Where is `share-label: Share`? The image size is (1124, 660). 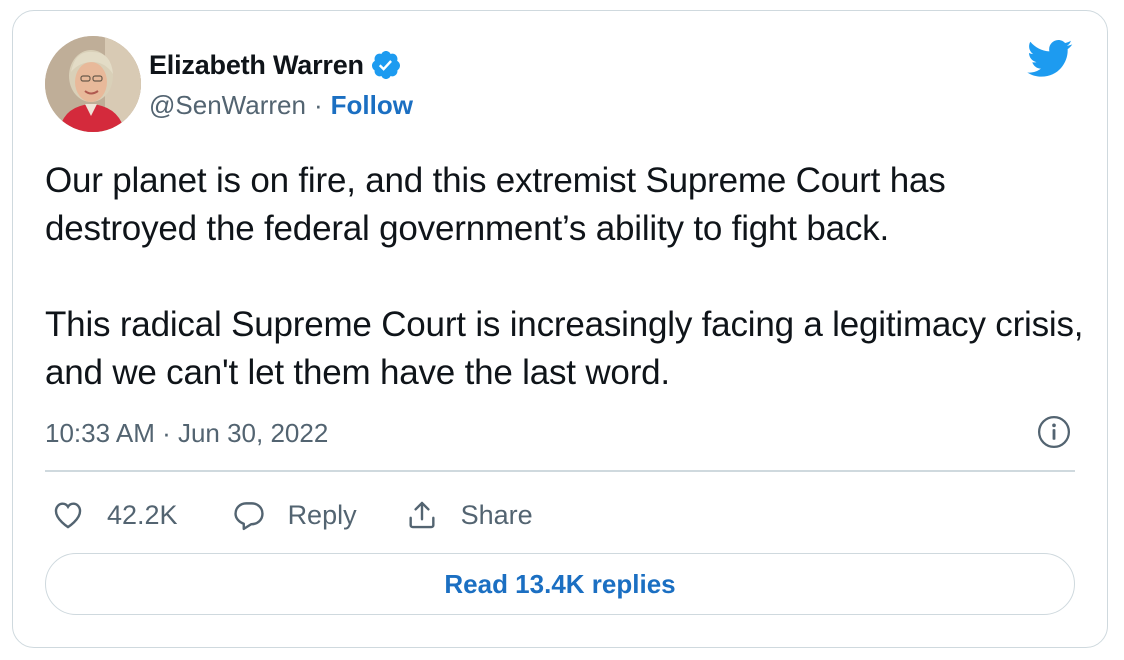
share-label: Share is located at coordinates (496, 514).